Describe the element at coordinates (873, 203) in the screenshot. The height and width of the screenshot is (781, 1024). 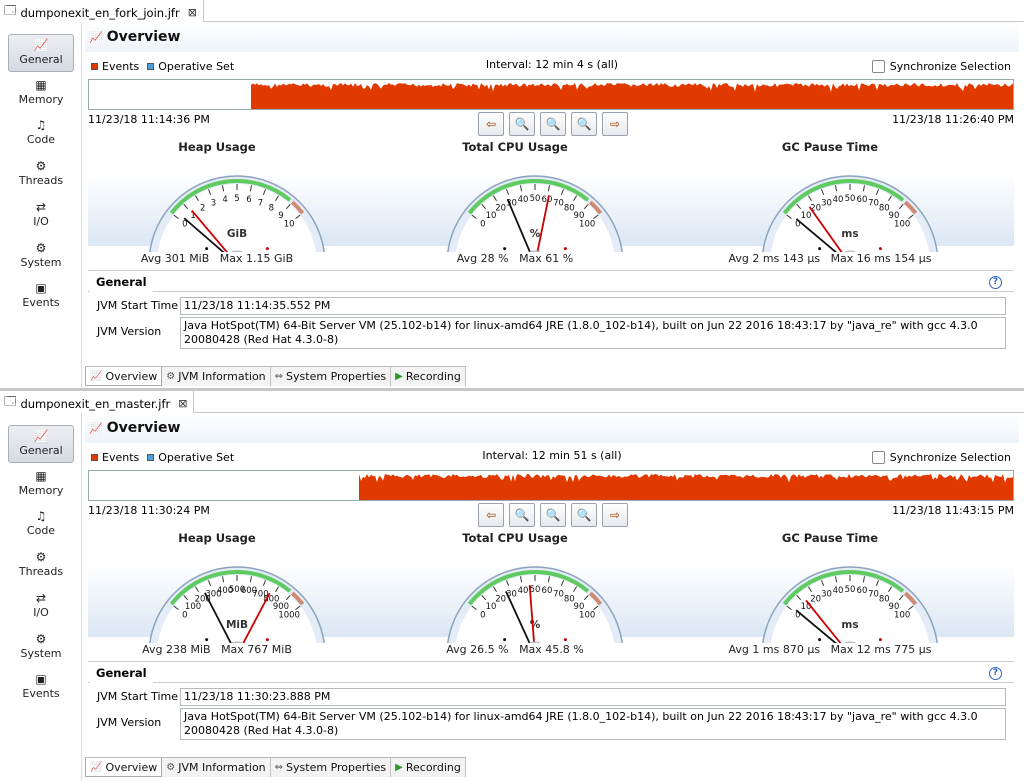
I see `gauge-tick-label: 70` at that location.